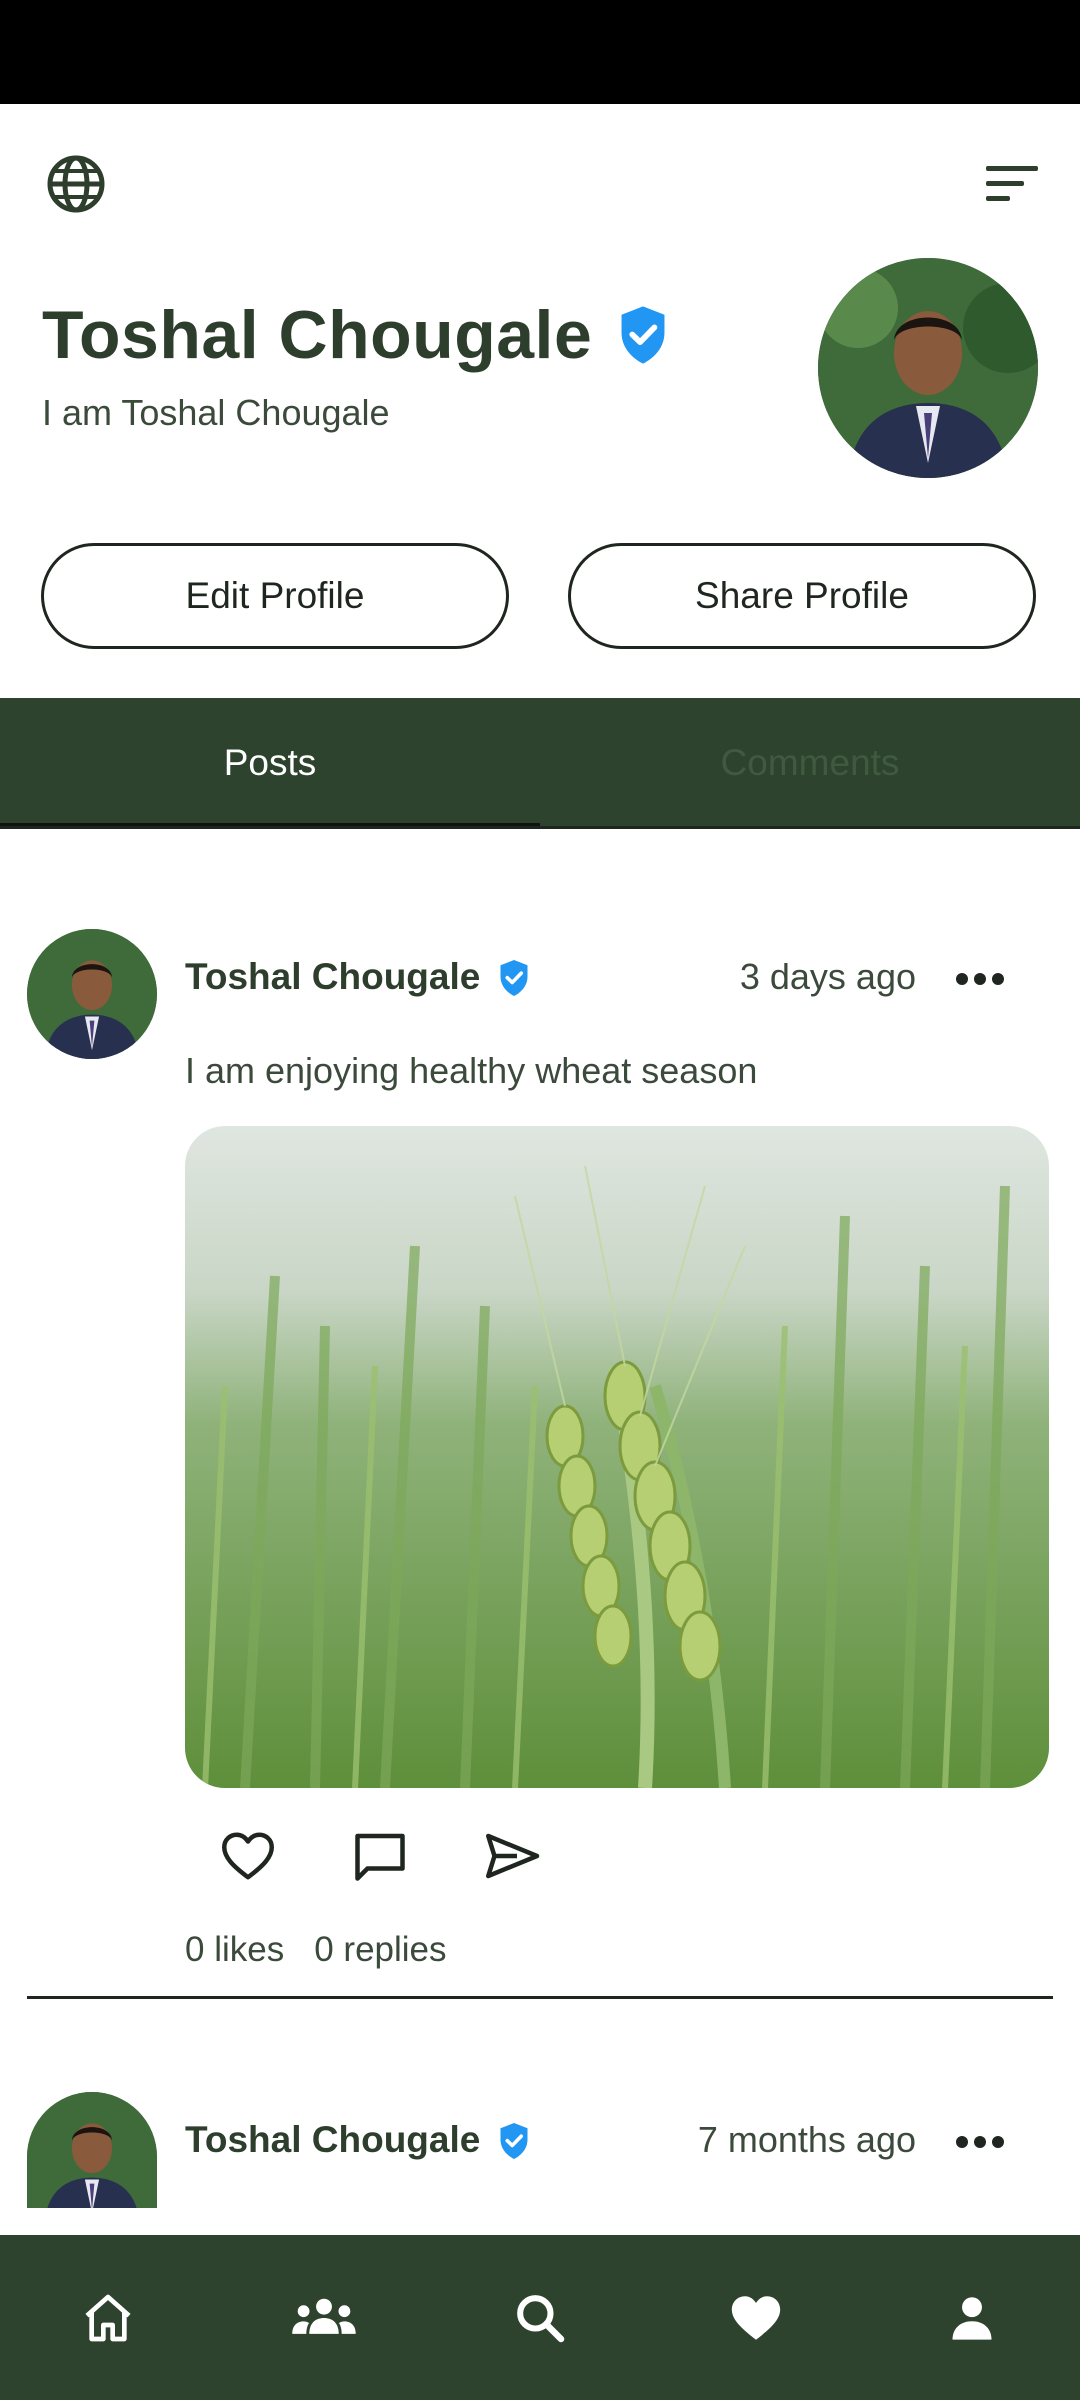 The width and height of the screenshot is (1080, 2400). I want to click on language-button, so click(76, 184).